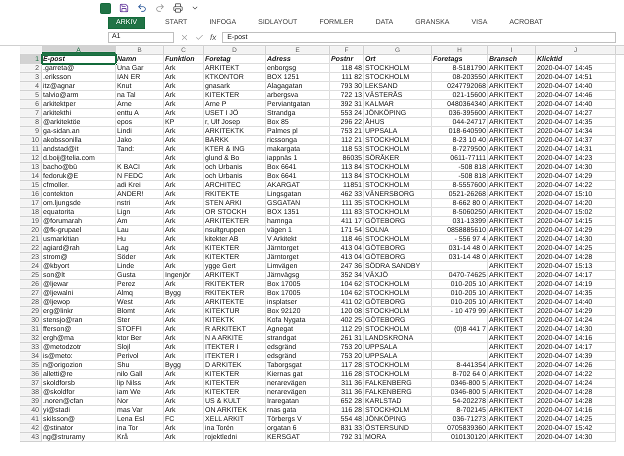 The width and height of the screenshot is (624, 456). I want to click on undo-icon, so click(142, 8).